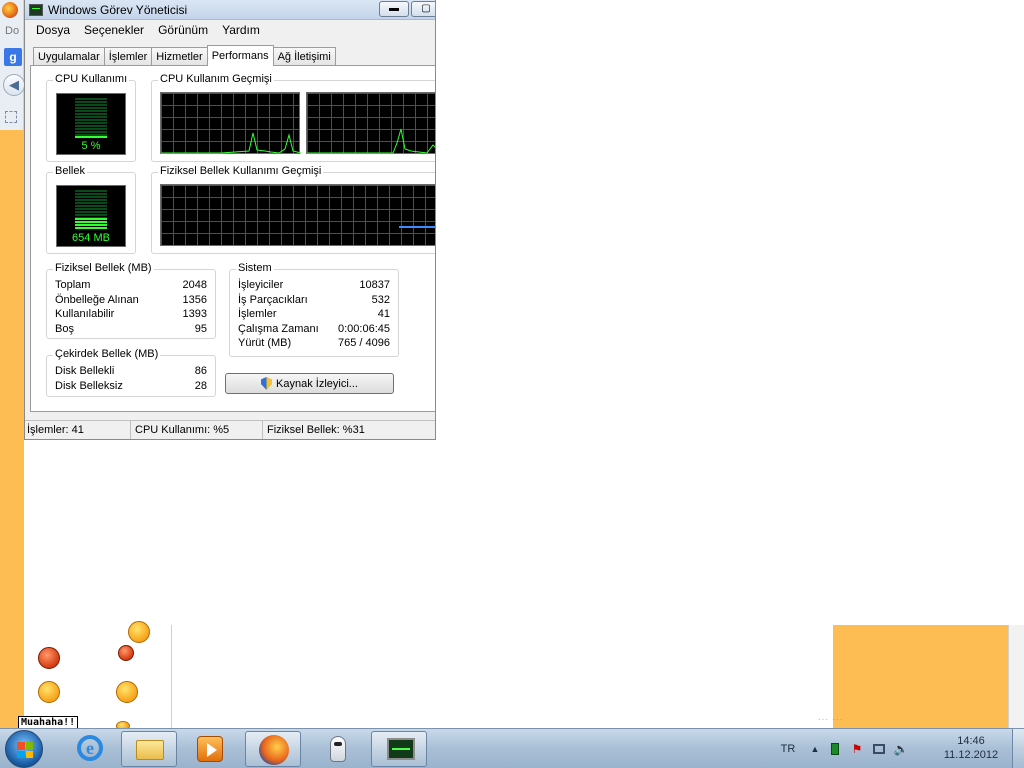 Image resolution: width=1024 pixels, height=768 pixels. What do you see at coordinates (179, 56) in the screenshot?
I see `tab-services: Hizmetler` at bounding box center [179, 56].